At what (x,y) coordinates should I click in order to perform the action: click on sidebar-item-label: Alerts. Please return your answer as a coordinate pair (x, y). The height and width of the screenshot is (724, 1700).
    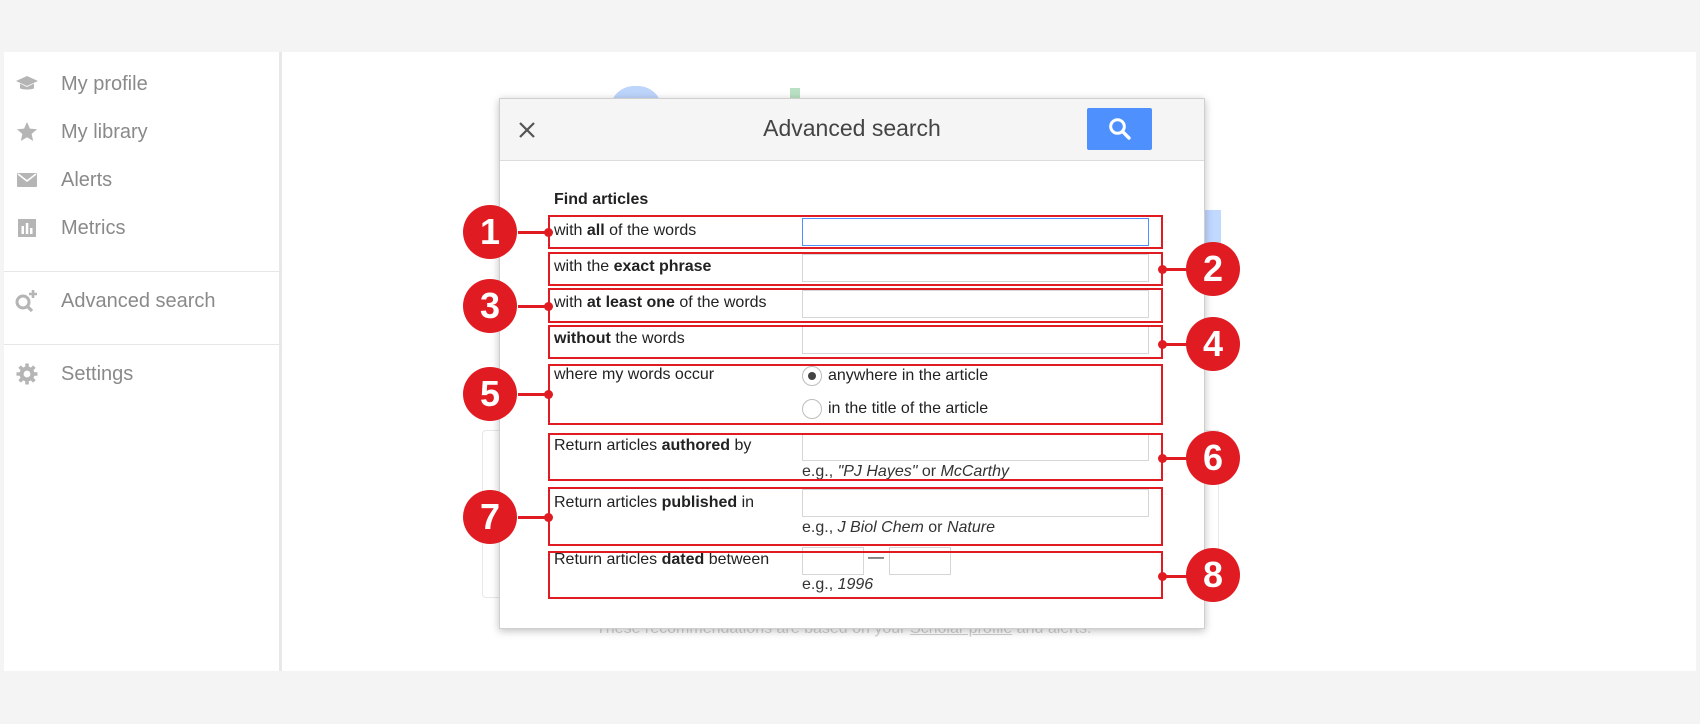
    Looking at the image, I should click on (87, 179).